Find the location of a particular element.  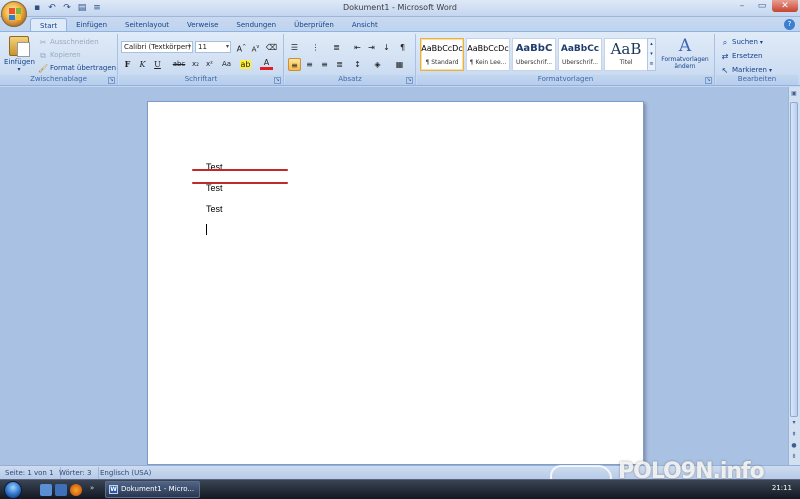

shading-icon: ◈ is located at coordinates (377, 64).